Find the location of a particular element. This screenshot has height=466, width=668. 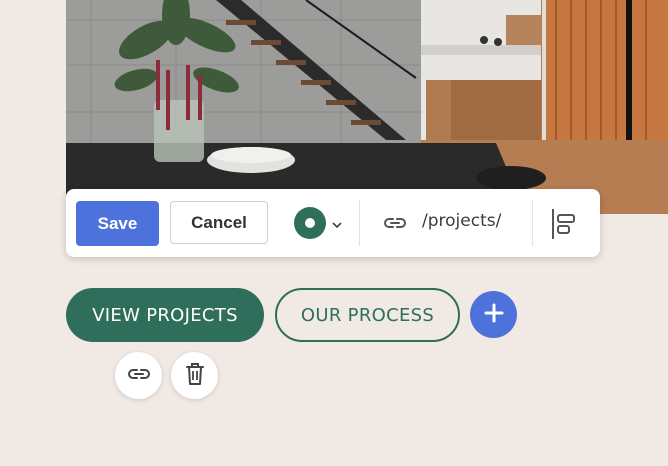

cancel-button: Cancel is located at coordinates (219, 222).